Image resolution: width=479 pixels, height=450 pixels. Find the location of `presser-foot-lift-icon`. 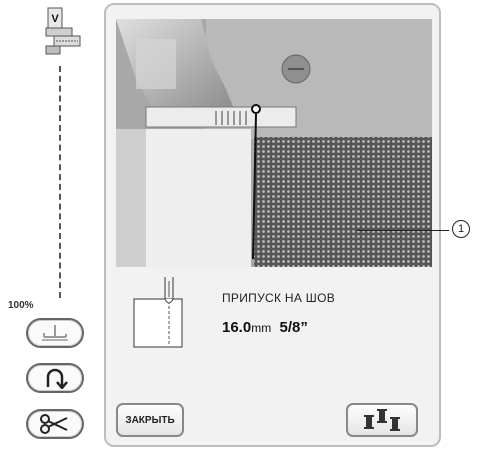

presser-foot-lift-icon is located at coordinates (55, 333).